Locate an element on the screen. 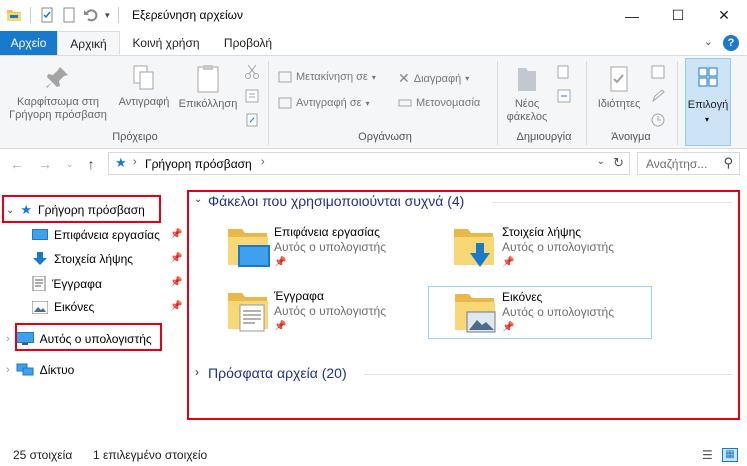 The height and width of the screenshot is (466, 747). nav-network: › Δίκτυο is located at coordinates (40, 370).